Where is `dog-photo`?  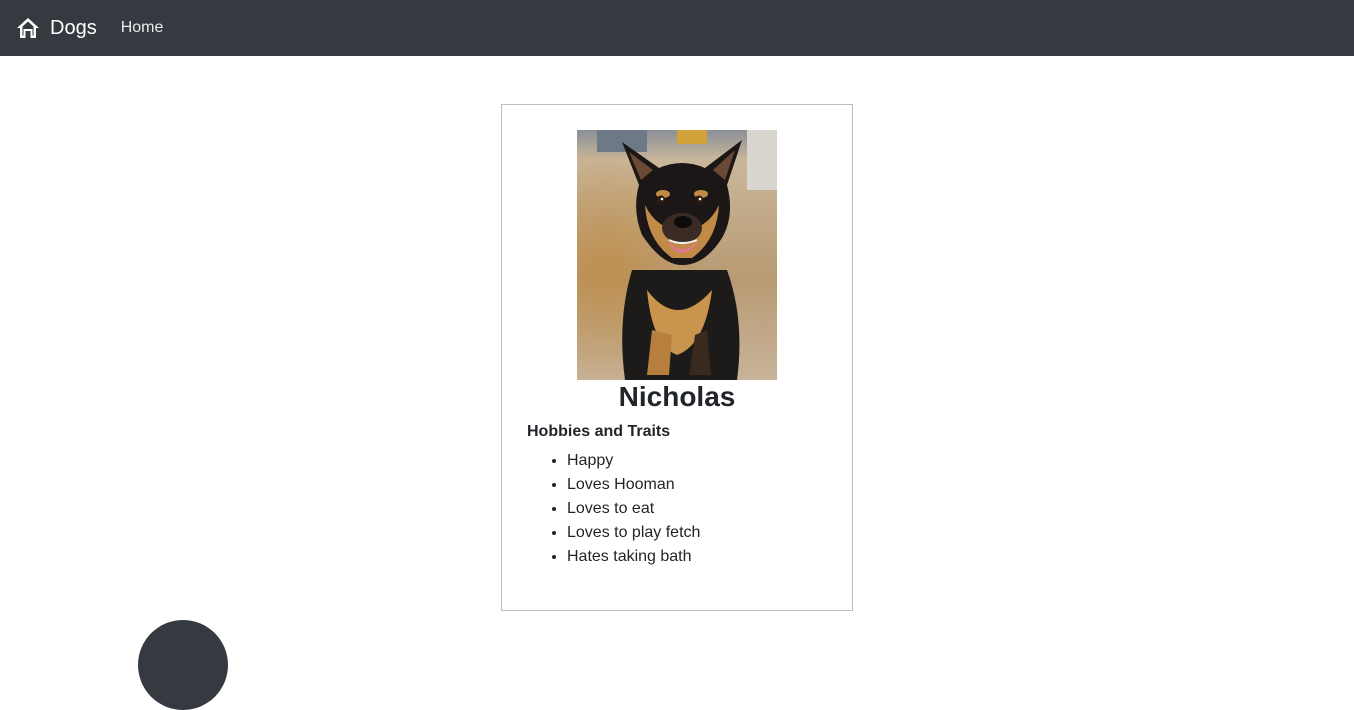
dog-photo is located at coordinates (677, 255).